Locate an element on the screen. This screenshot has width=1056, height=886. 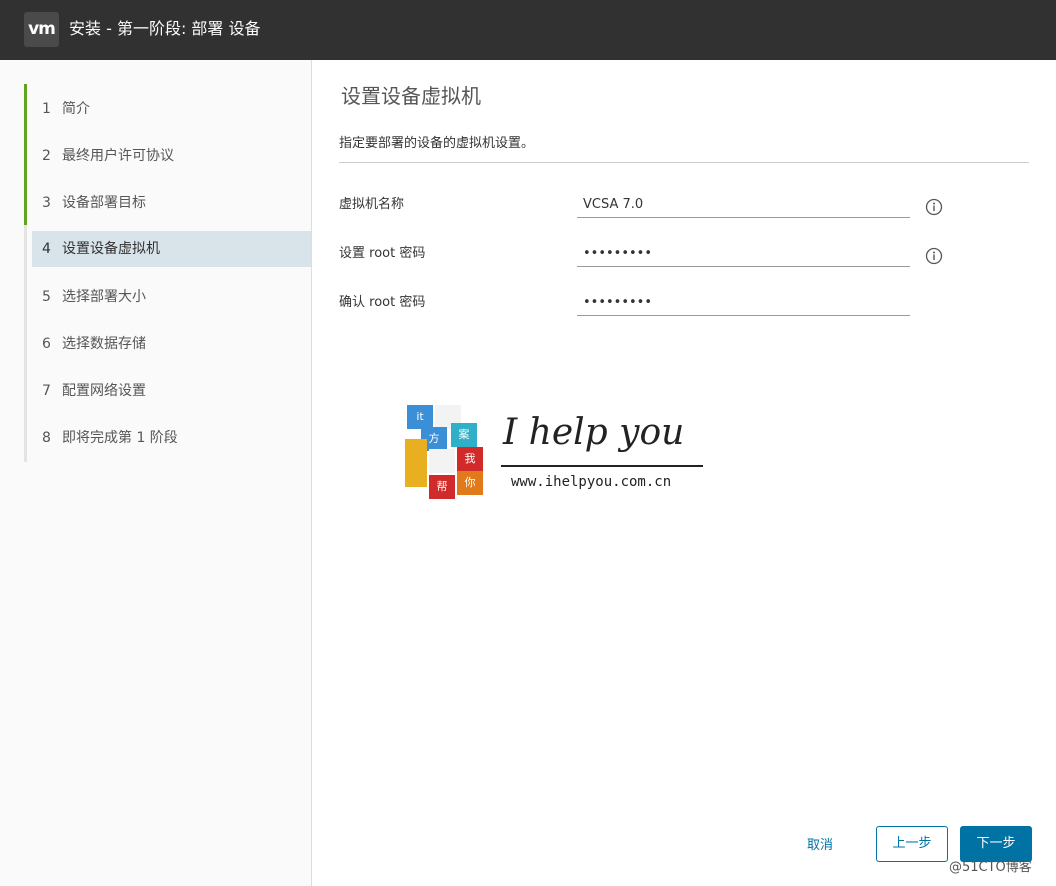
divider is located at coordinates (684, 162).